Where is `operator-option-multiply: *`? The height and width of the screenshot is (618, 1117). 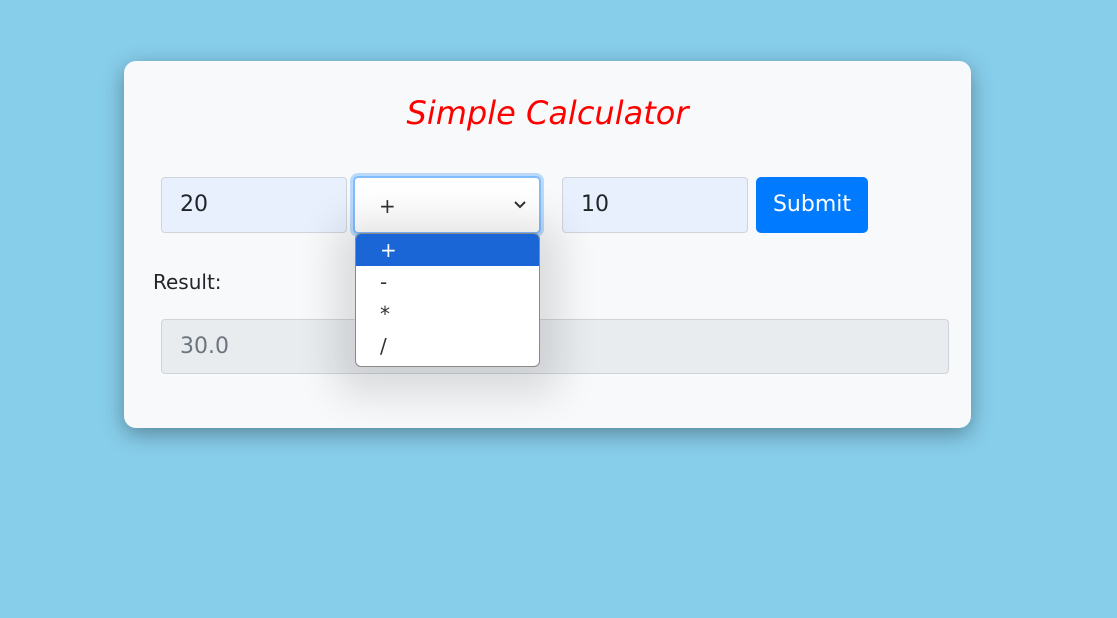
operator-option-multiply: * is located at coordinates (447, 314).